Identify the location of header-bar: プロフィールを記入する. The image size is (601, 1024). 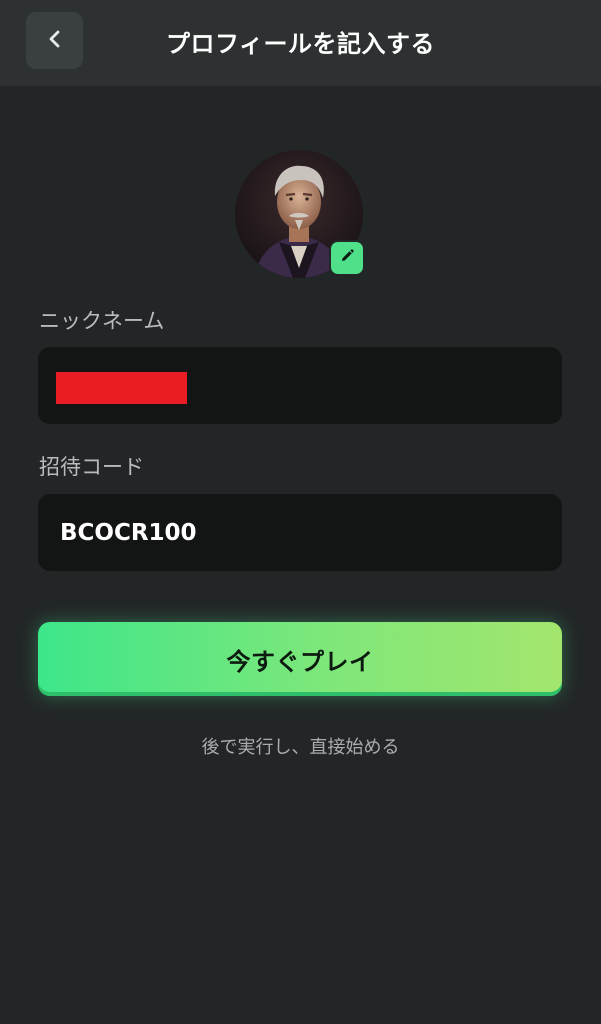
(300, 43).